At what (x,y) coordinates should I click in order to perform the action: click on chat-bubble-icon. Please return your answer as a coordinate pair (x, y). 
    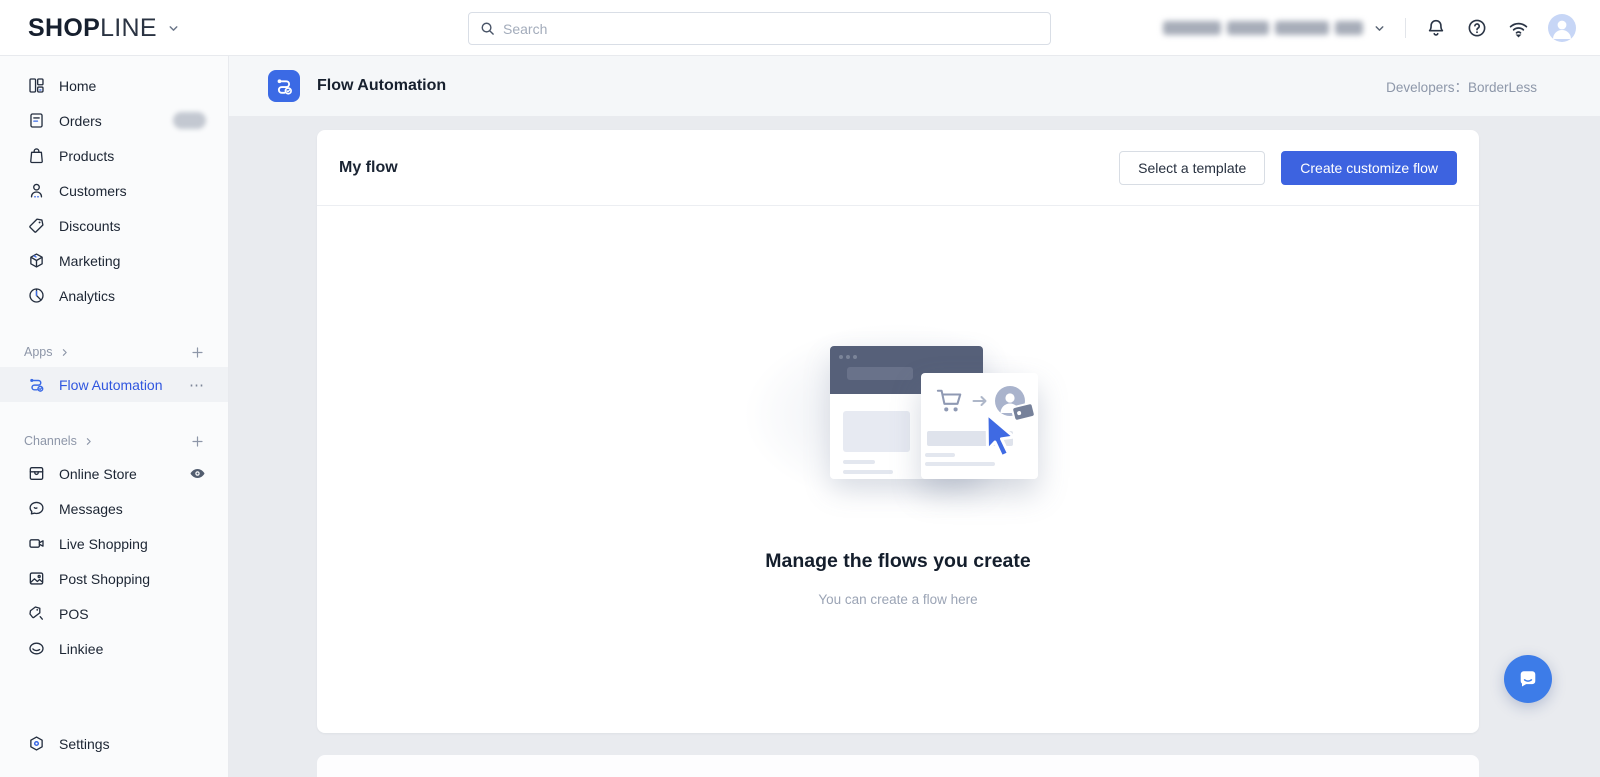
    Looking at the image, I should click on (1528, 679).